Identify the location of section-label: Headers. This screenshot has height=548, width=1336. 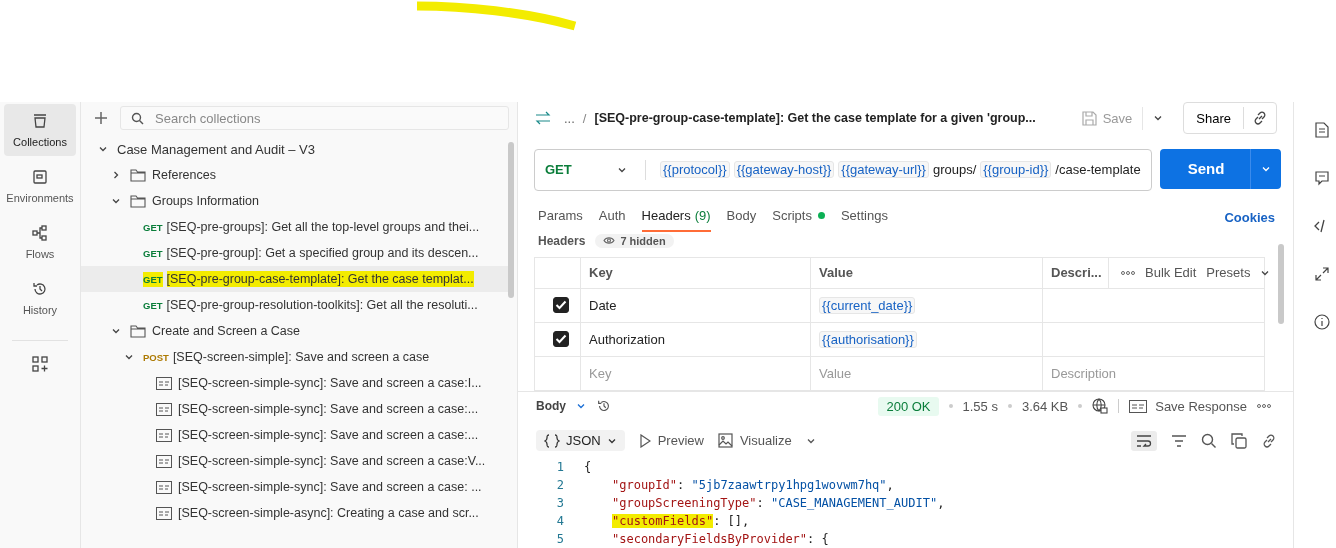
(562, 240).